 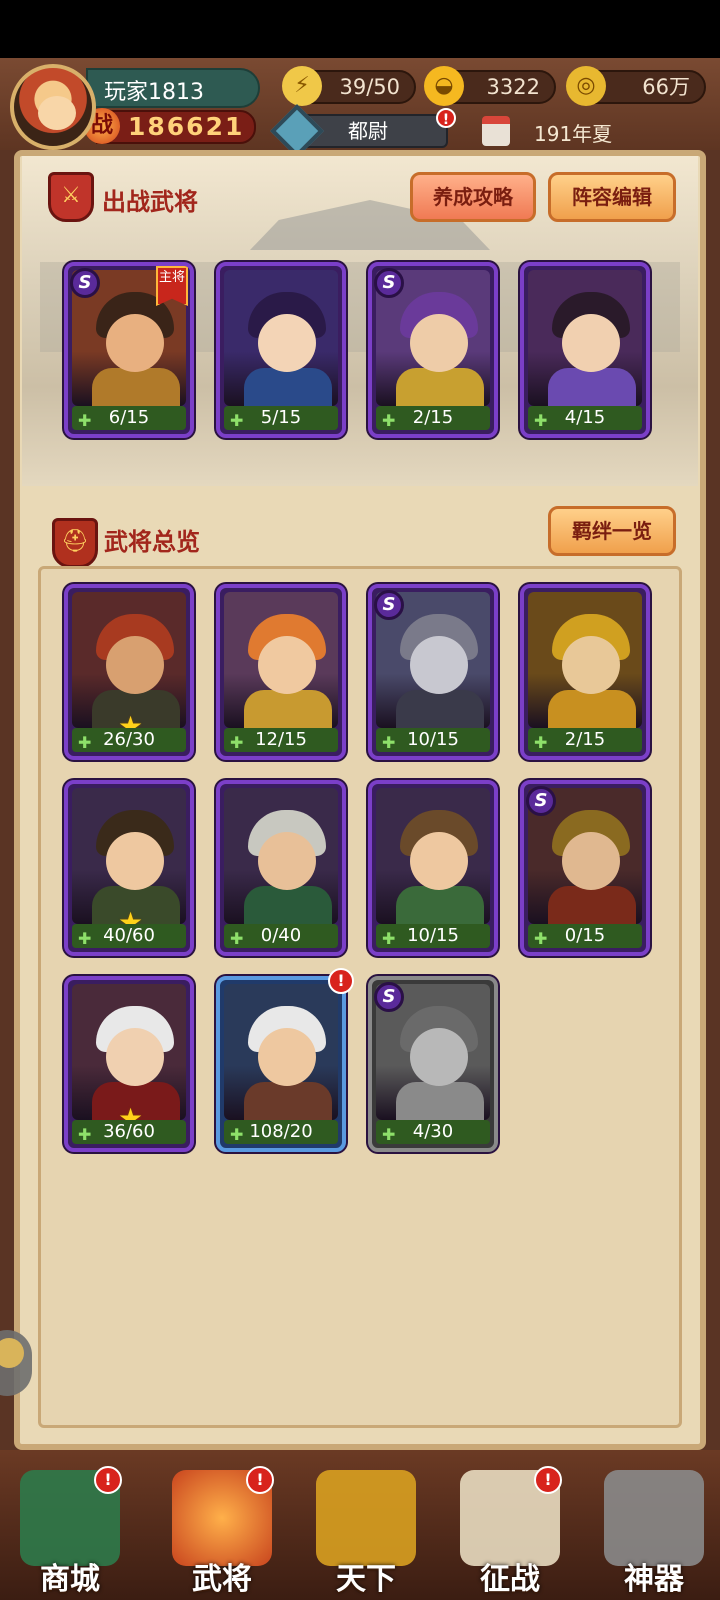 I want to click on coin-plus-icon: ◎, so click(x=586, y=86).